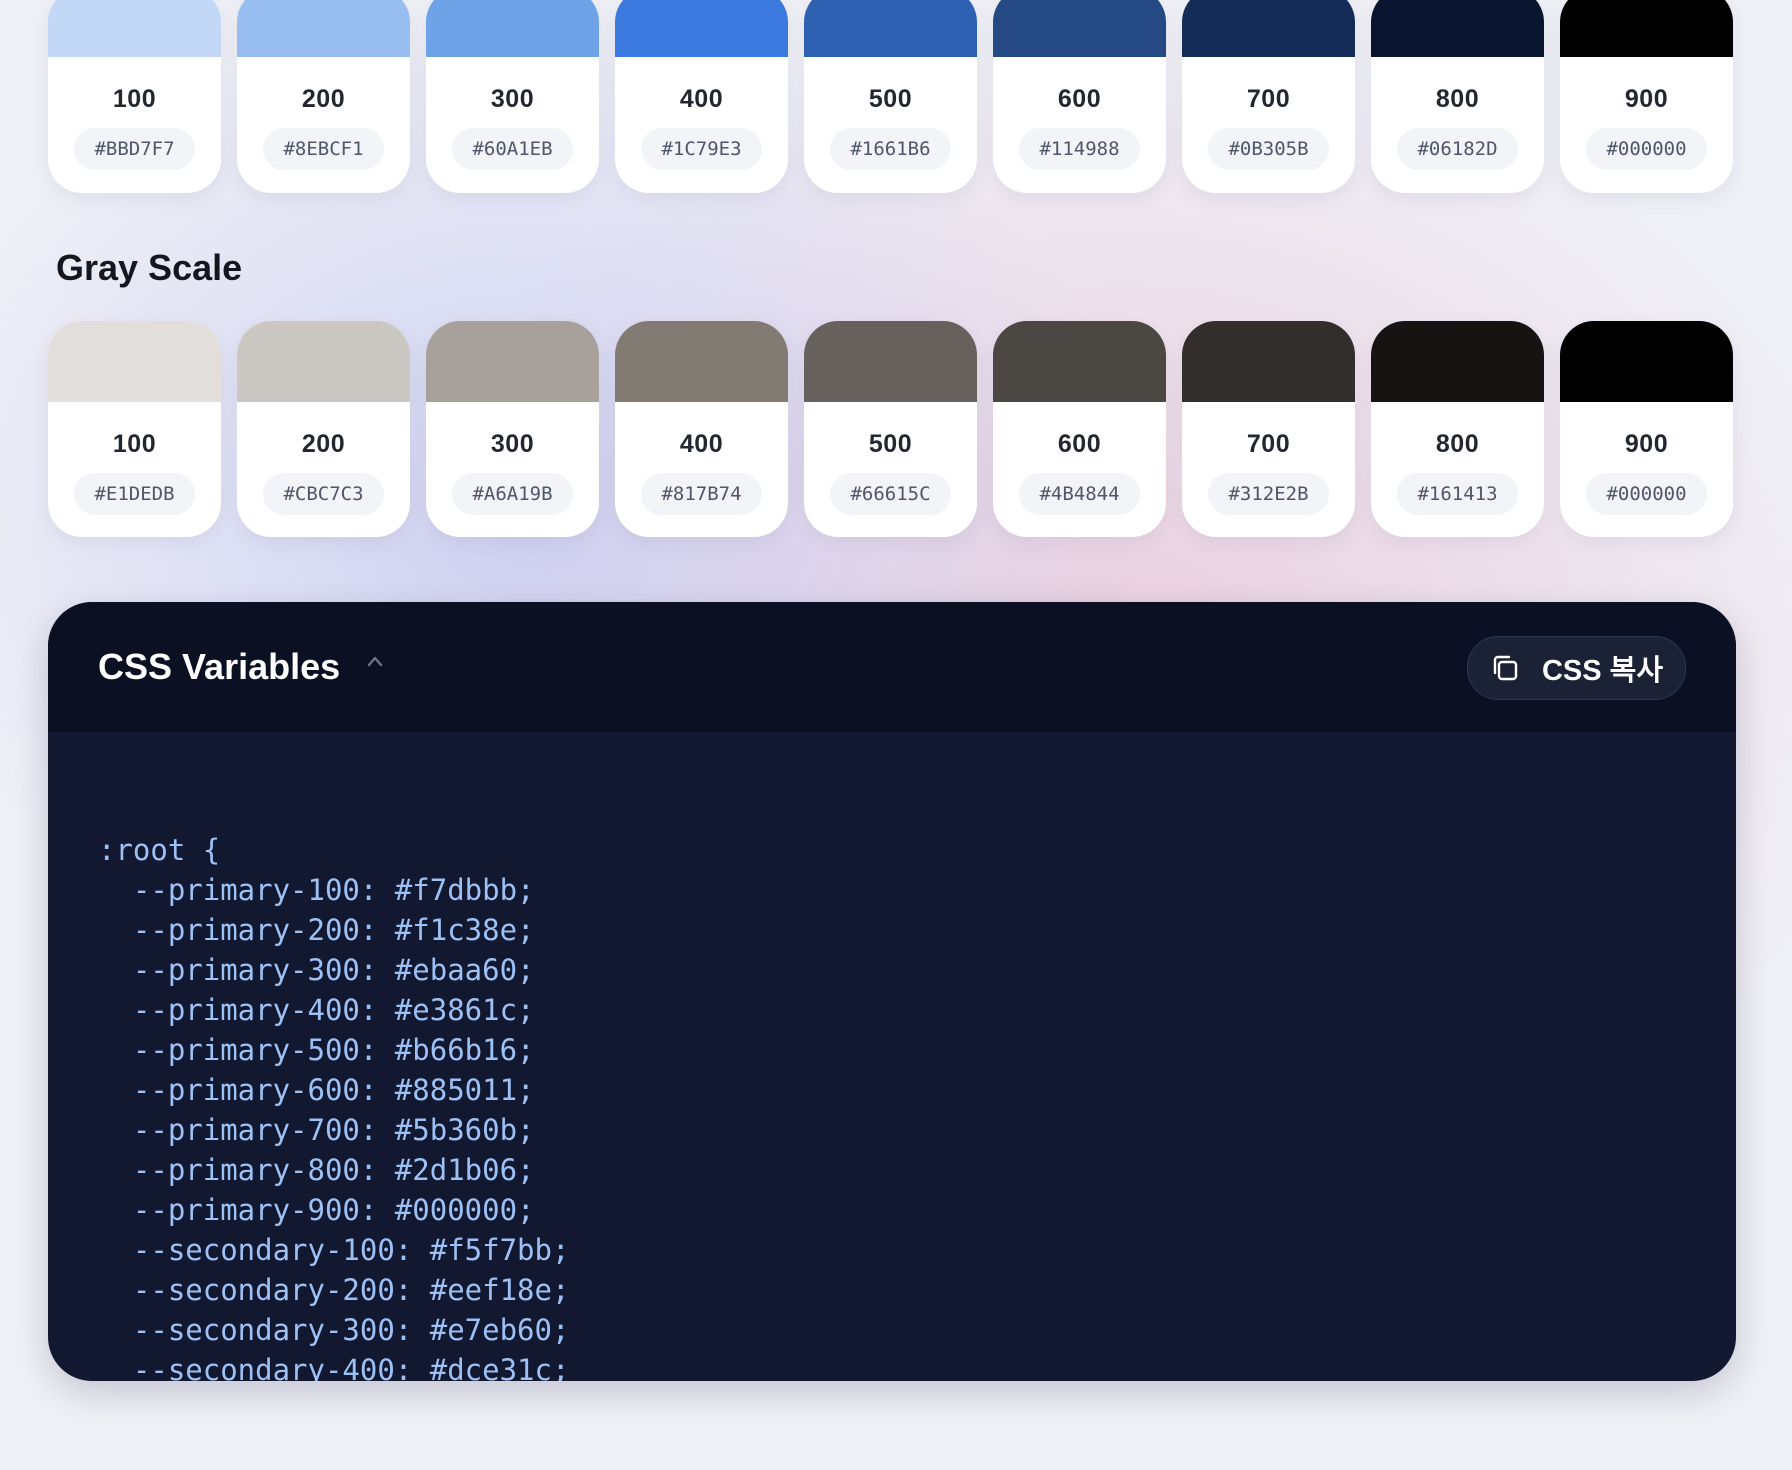 The height and width of the screenshot is (1470, 1792). I want to click on swatch-hex: #66615C, so click(890, 494).